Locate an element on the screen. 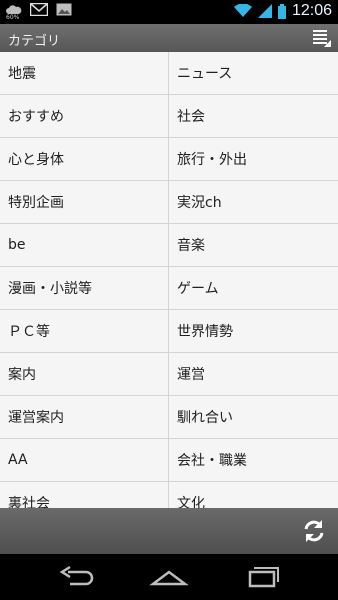 This screenshot has height=600, width=338. category-item: 漫画・小説等 is located at coordinates (84, 288).